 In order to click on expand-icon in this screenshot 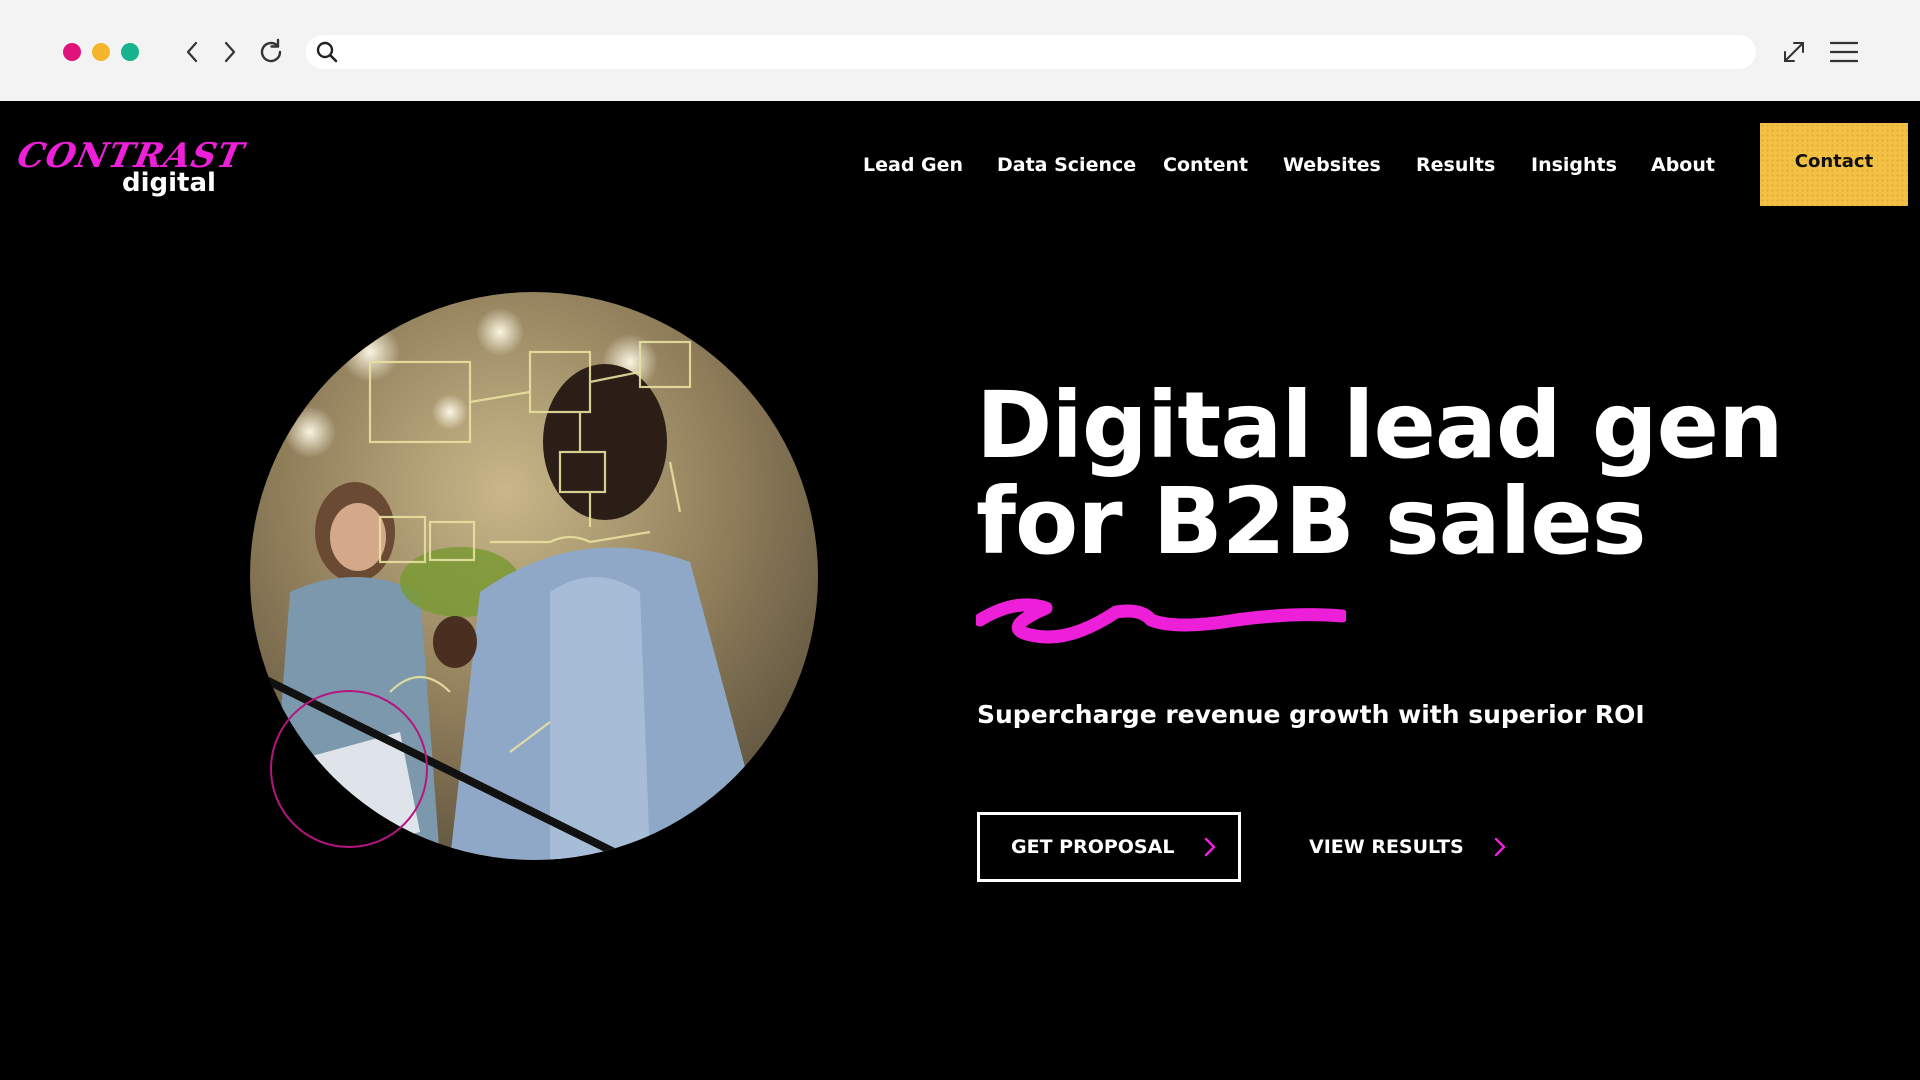, I will do `click(1794, 52)`.